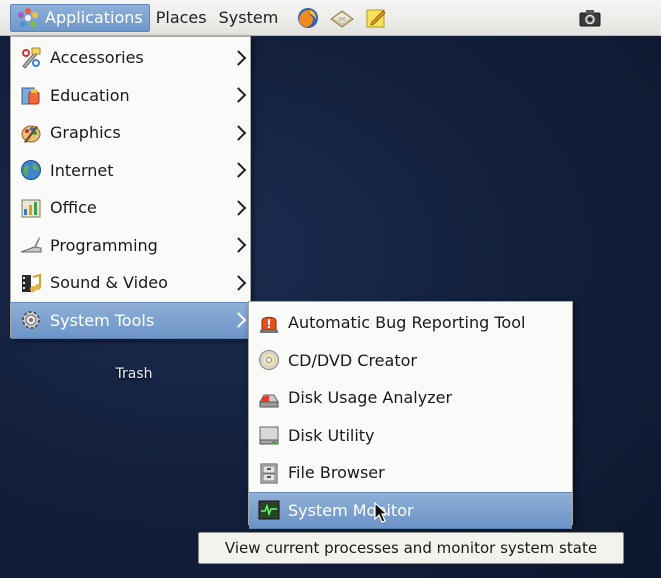 This screenshot has height=578, width=661. What do you see at coordinates (352, 360) in the screenshot?
I see `menu-item-label: CD/DVD Creator` at bounding box center [352, 360].